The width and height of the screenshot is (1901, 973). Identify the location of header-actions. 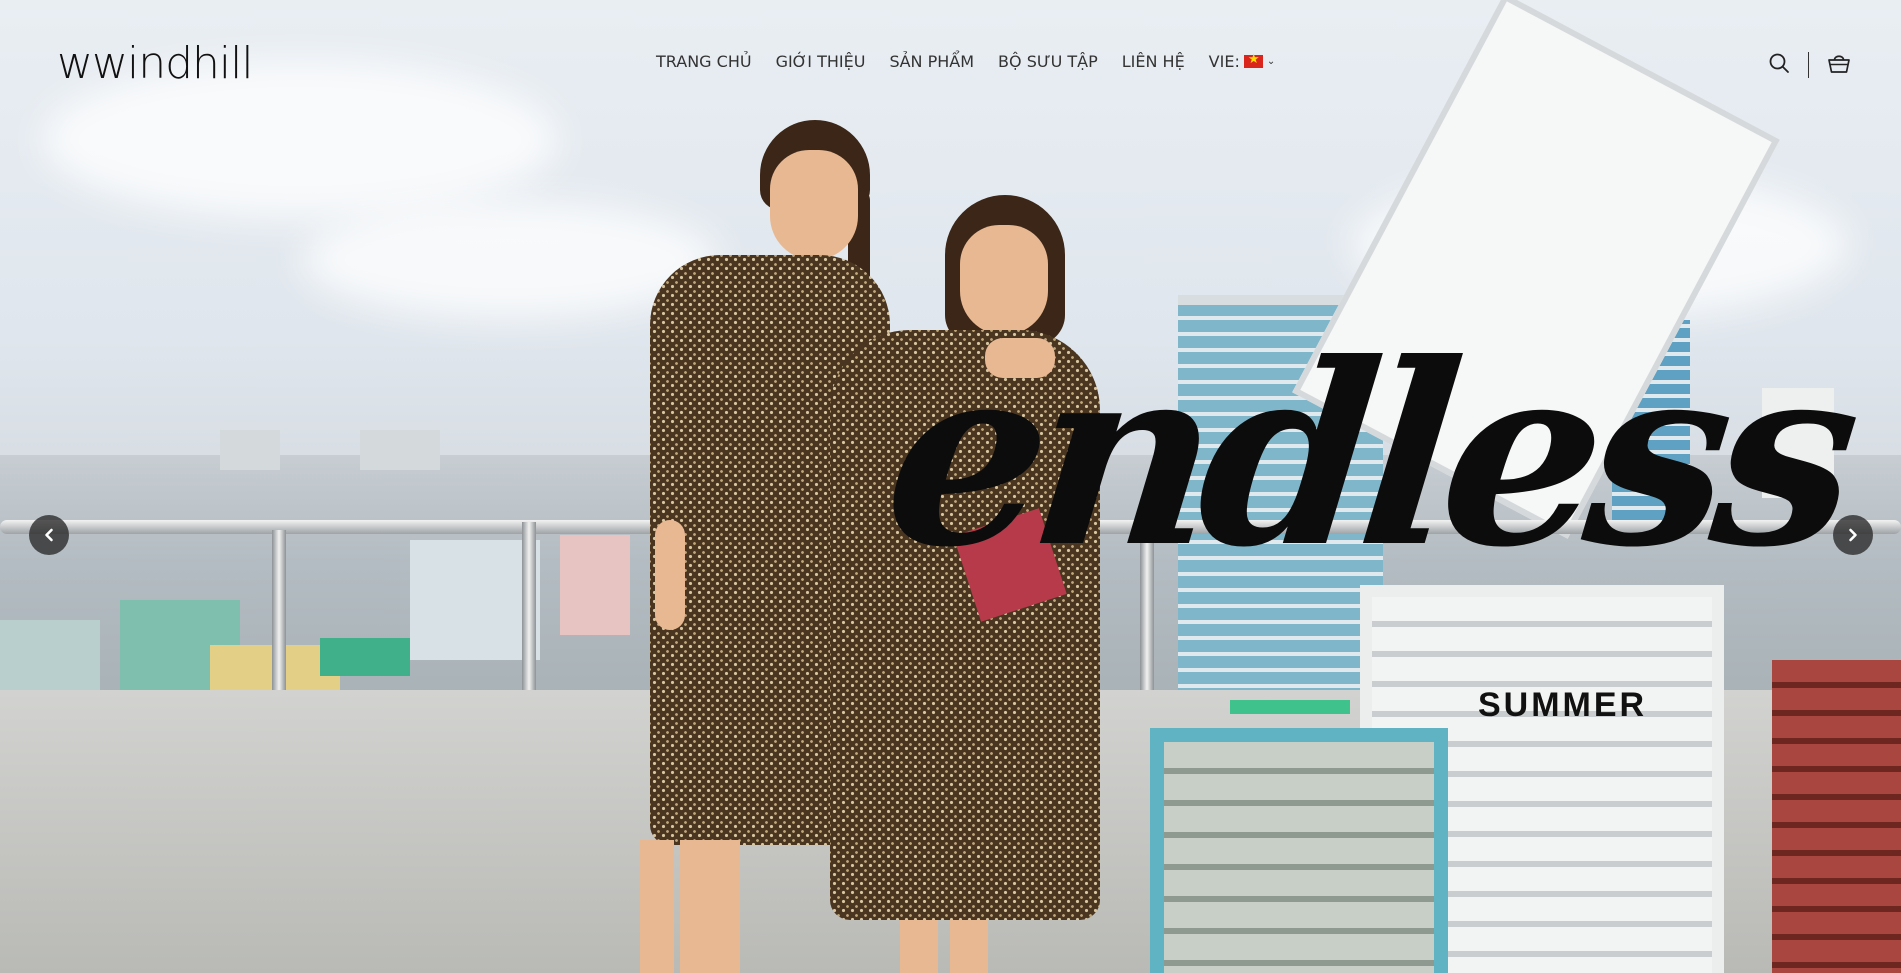
(1809, 65).